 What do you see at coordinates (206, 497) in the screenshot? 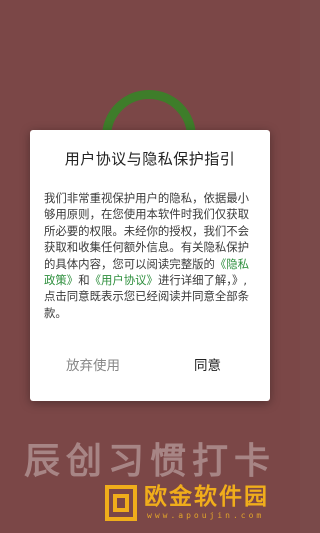
I see `watermark-title: 欧金软件园` at bounding box center [206, 497].